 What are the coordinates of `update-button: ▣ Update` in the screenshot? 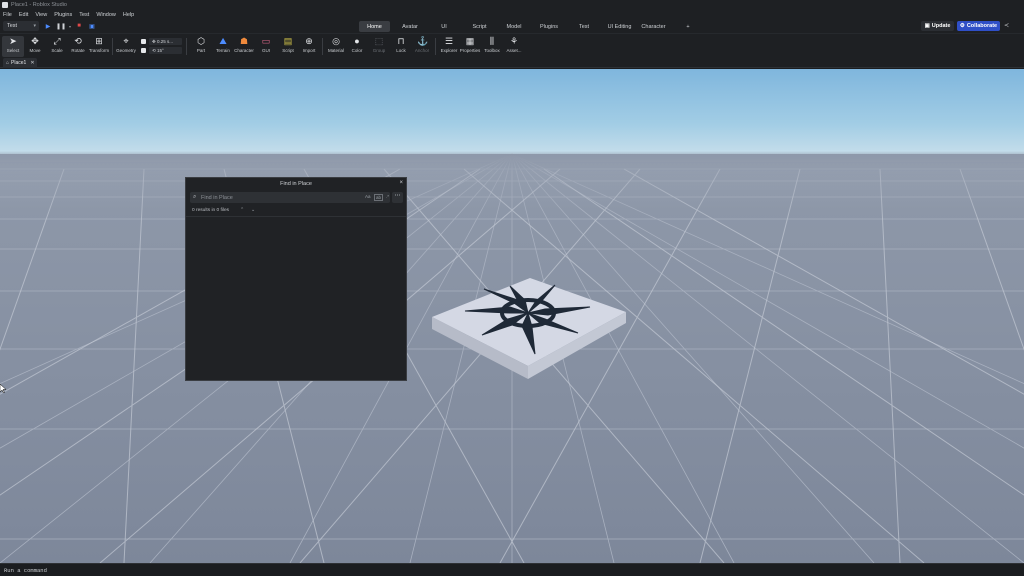 It's located at (937, 26).